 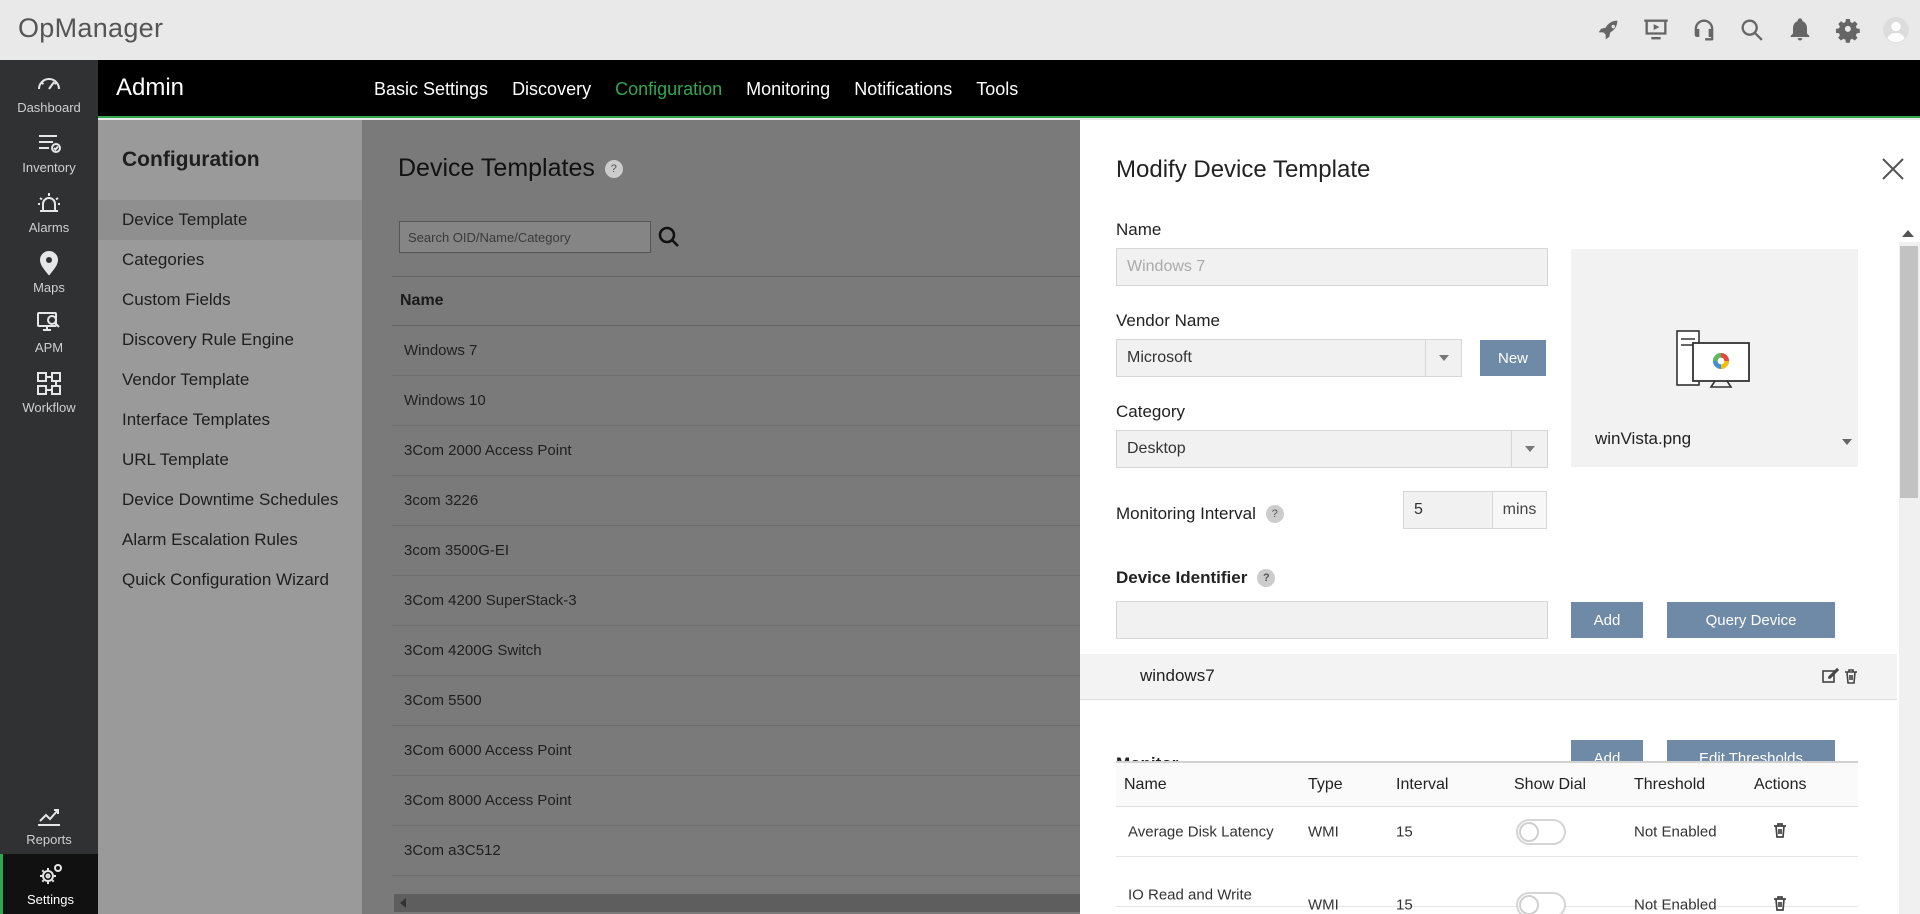 What do you see at coordinates (736, 751) in the screenshot?
I see `table-row: 3Com 6000 Access Point` at bounding box center [736, 751].